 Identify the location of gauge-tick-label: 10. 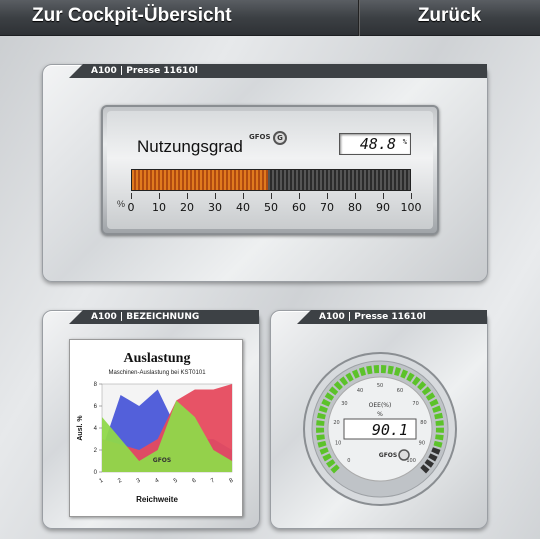
(338, 444).